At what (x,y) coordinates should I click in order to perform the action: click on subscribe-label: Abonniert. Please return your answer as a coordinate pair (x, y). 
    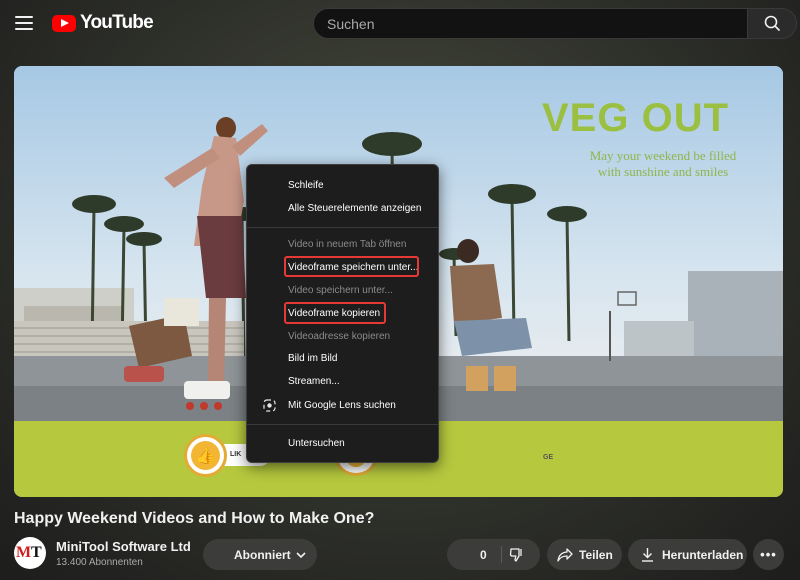
    Looking at the image, I should click on (262, 554).